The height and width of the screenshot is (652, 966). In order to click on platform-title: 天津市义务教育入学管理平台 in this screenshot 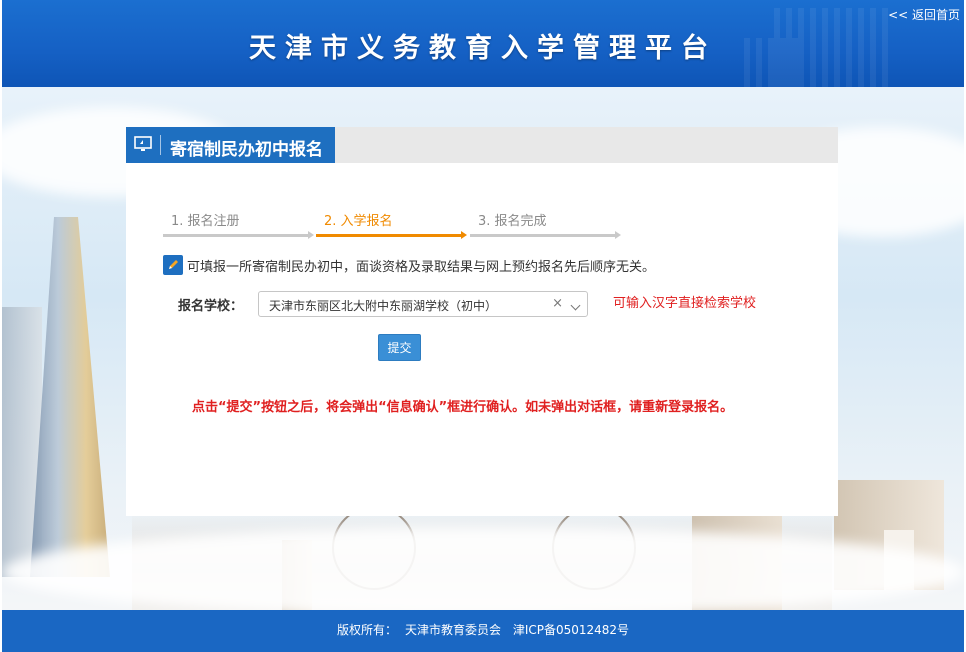, I will do `click(483, 48)`.